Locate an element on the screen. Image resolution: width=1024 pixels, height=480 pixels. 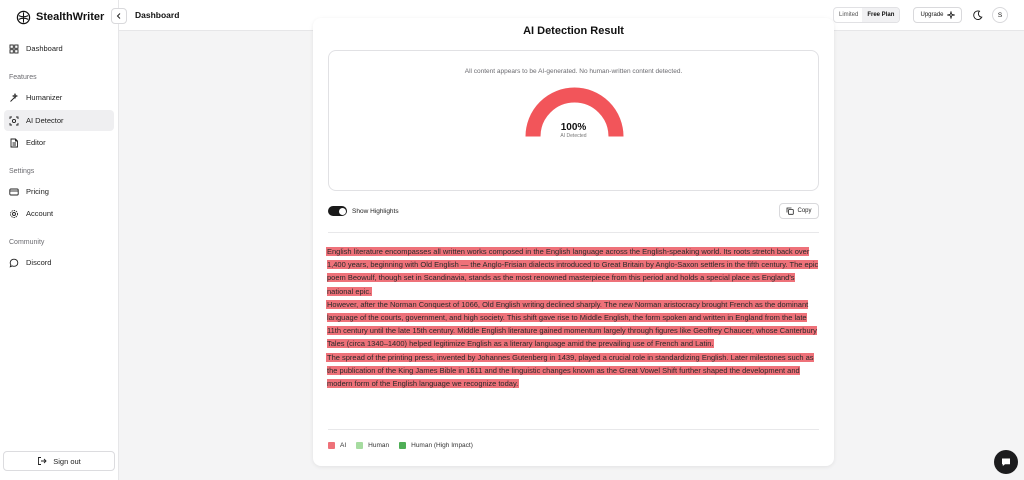
copy-icon is located at coordinates (791, 211).